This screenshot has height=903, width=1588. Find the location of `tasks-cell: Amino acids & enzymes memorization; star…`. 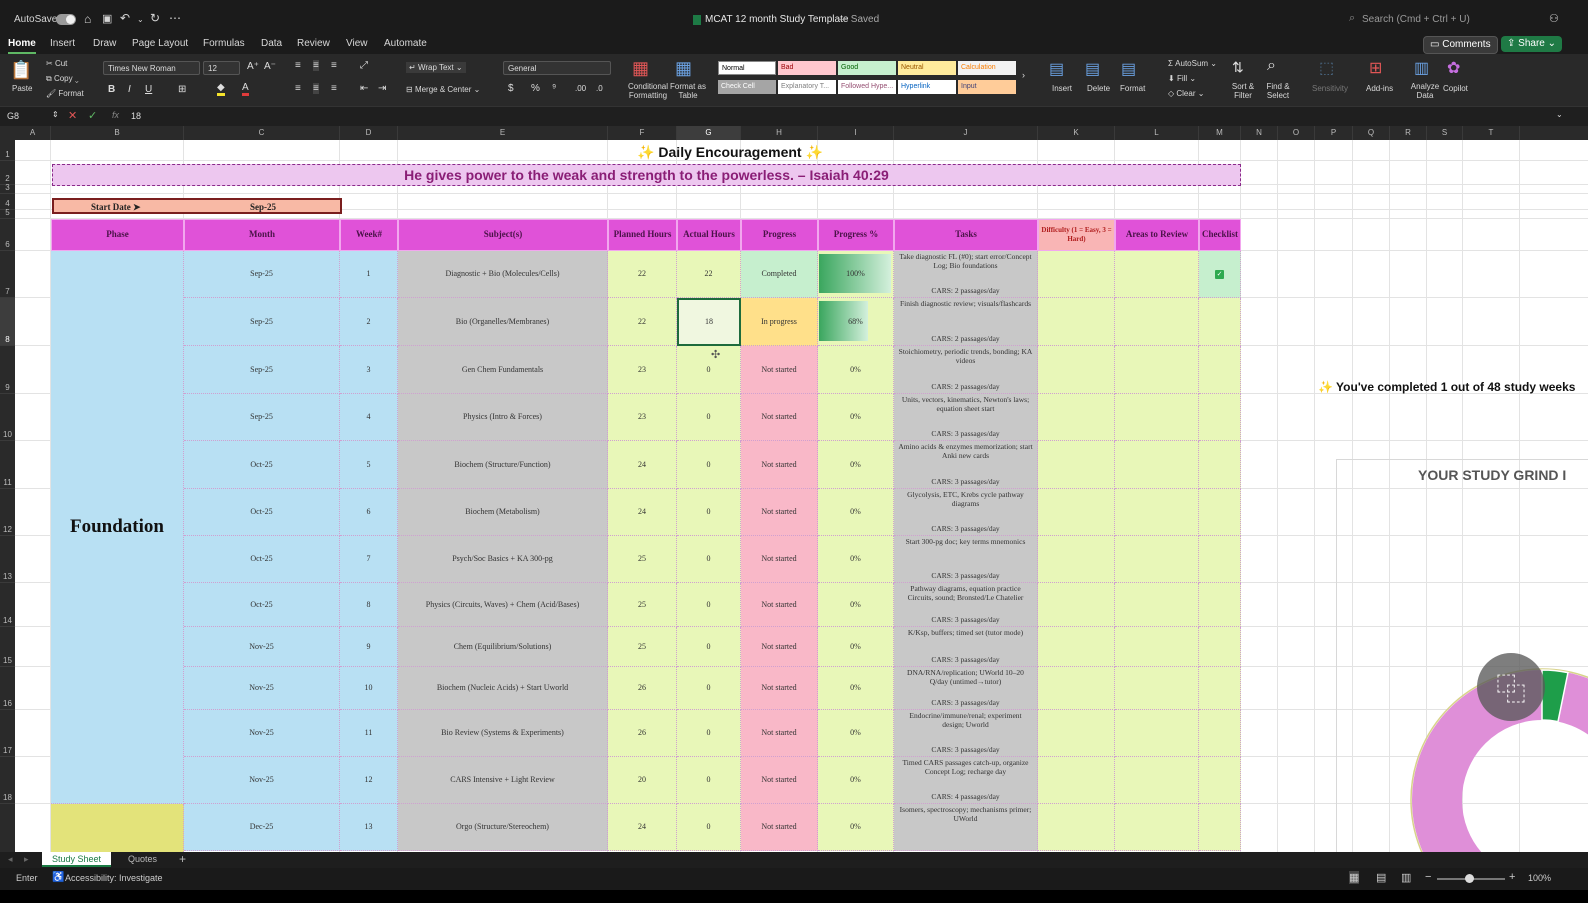

tasks-cell: Amino acids & enzymes memorization; star… is located at coordinates (966, 465).